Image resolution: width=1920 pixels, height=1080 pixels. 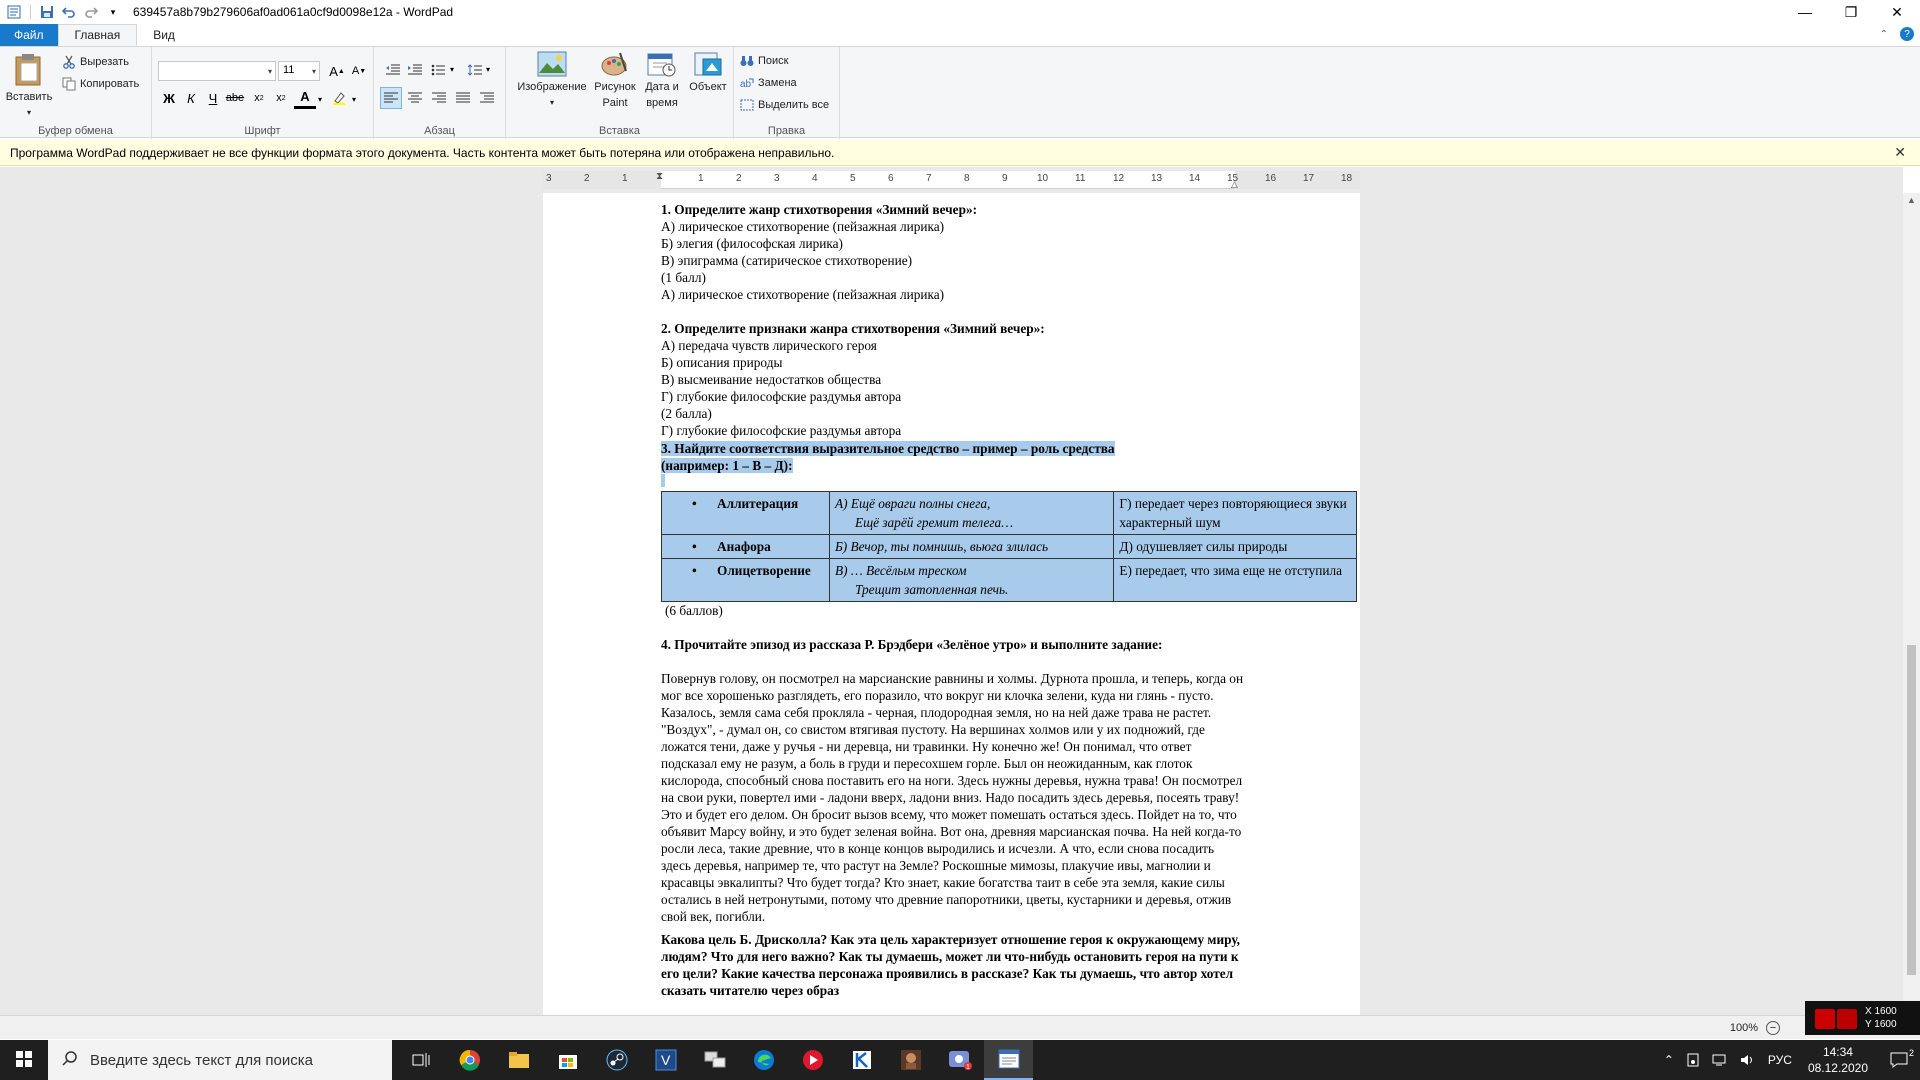 What do you see at coordinates (981, 480) in the screenshot?
I see `blank-line` at bounding box center [981, 480].